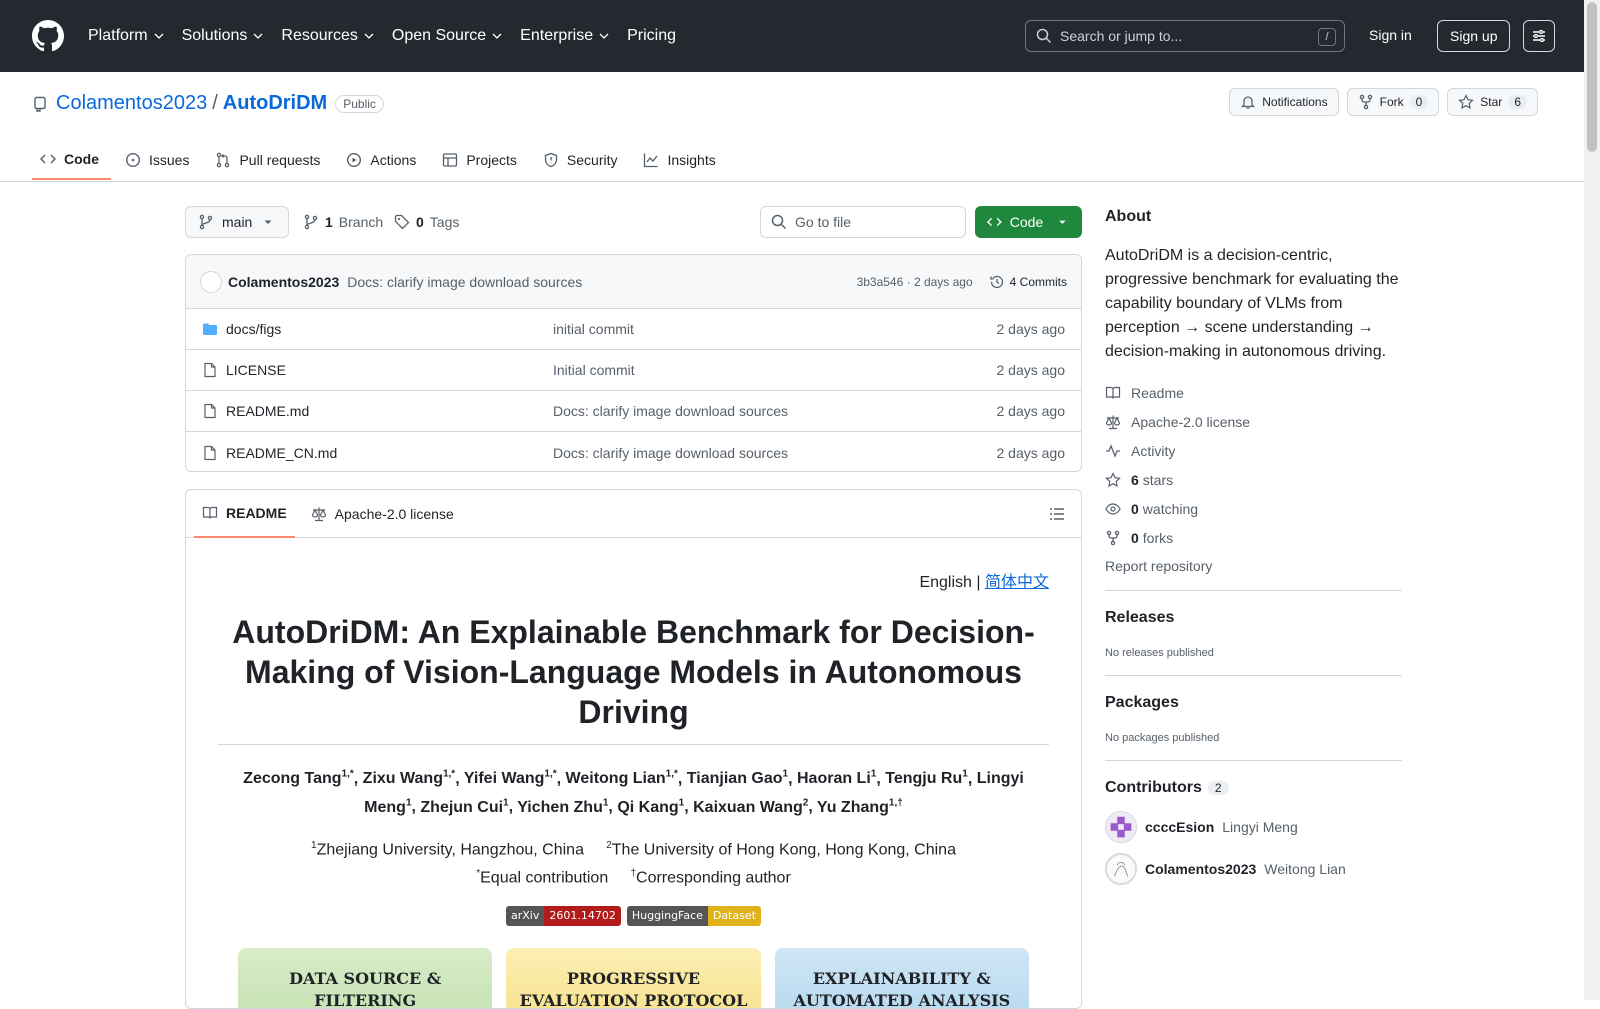 This screenshot has height=1009, width=1600. What do you see at coordinates (1253, 618) in the screenshot?
I see `releases-heading: Releases` at bounding box center [1253, 618].